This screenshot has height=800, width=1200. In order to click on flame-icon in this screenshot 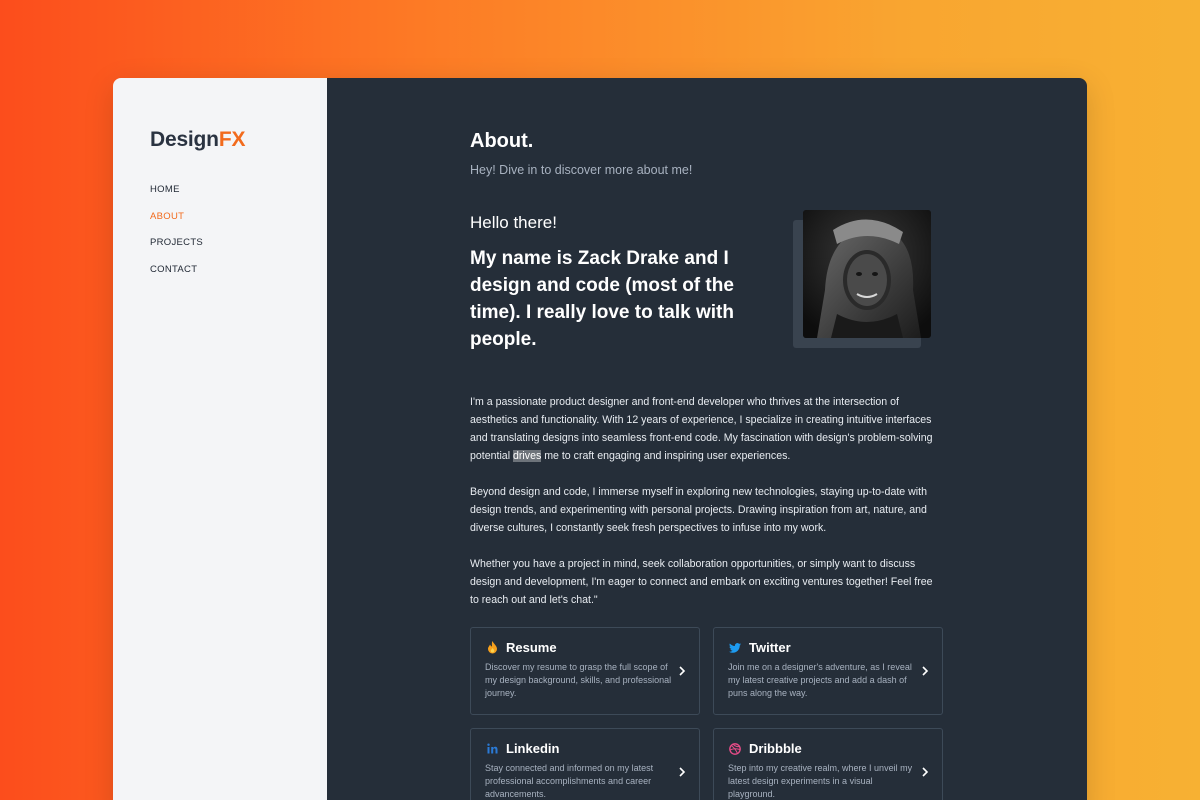, I will do `click(492, 648)`.